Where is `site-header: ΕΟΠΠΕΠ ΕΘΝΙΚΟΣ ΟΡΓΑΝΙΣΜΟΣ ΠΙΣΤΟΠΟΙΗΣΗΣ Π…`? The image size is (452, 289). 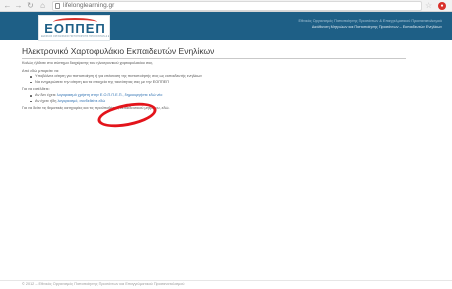
site-header: ΕΟΠΠΕΠ ΕΘΝΙΚΟΣ ΟΡΓΑΝΙΣΜΟΣ ΠΙΣΤΟΠΟΙΗΣΗΣ Π… is located at coordinates (226, 26).